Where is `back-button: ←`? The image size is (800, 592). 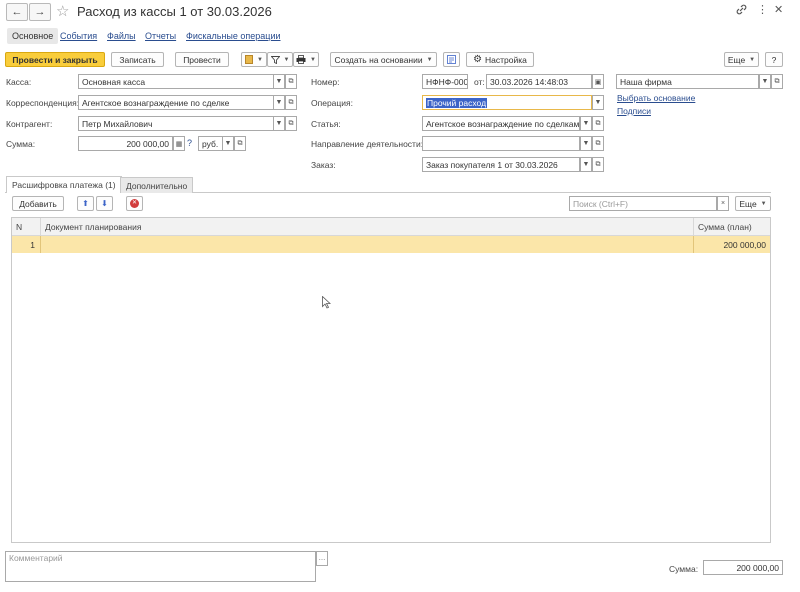
back-button: ← is located at coordinates (17, 12).